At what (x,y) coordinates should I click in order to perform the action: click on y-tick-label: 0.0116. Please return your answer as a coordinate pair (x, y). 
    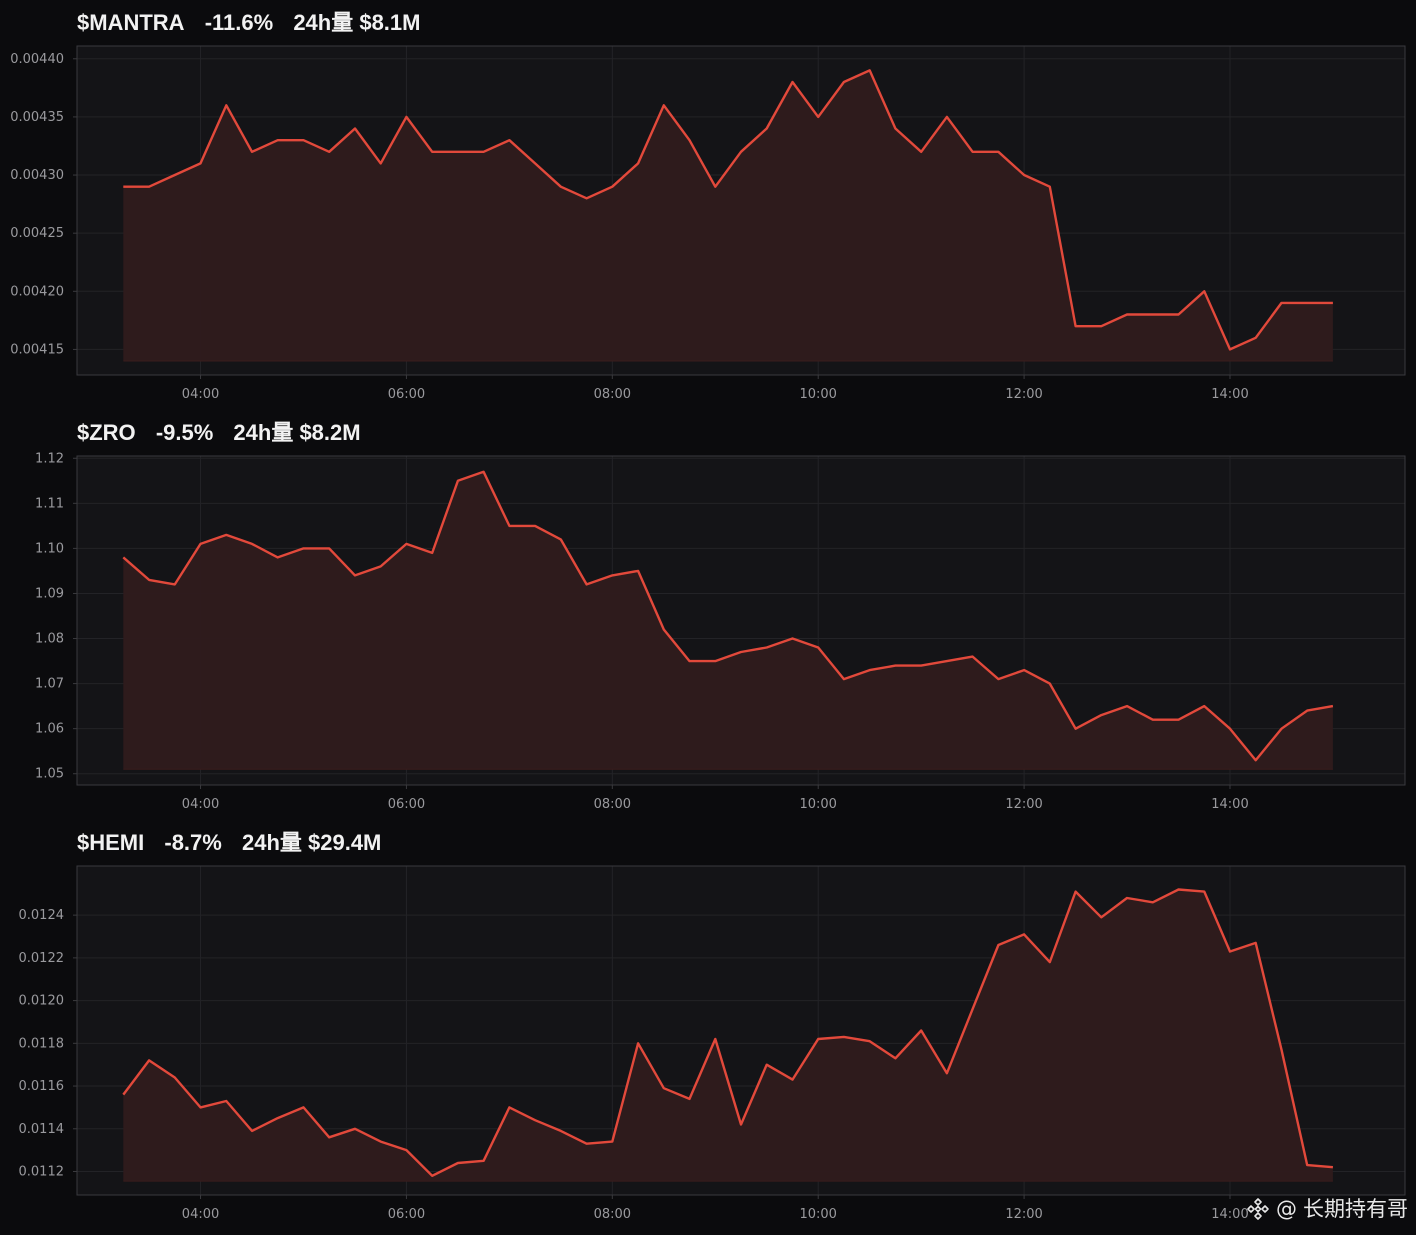
    Looking at the image, I should click on (42, 1086).